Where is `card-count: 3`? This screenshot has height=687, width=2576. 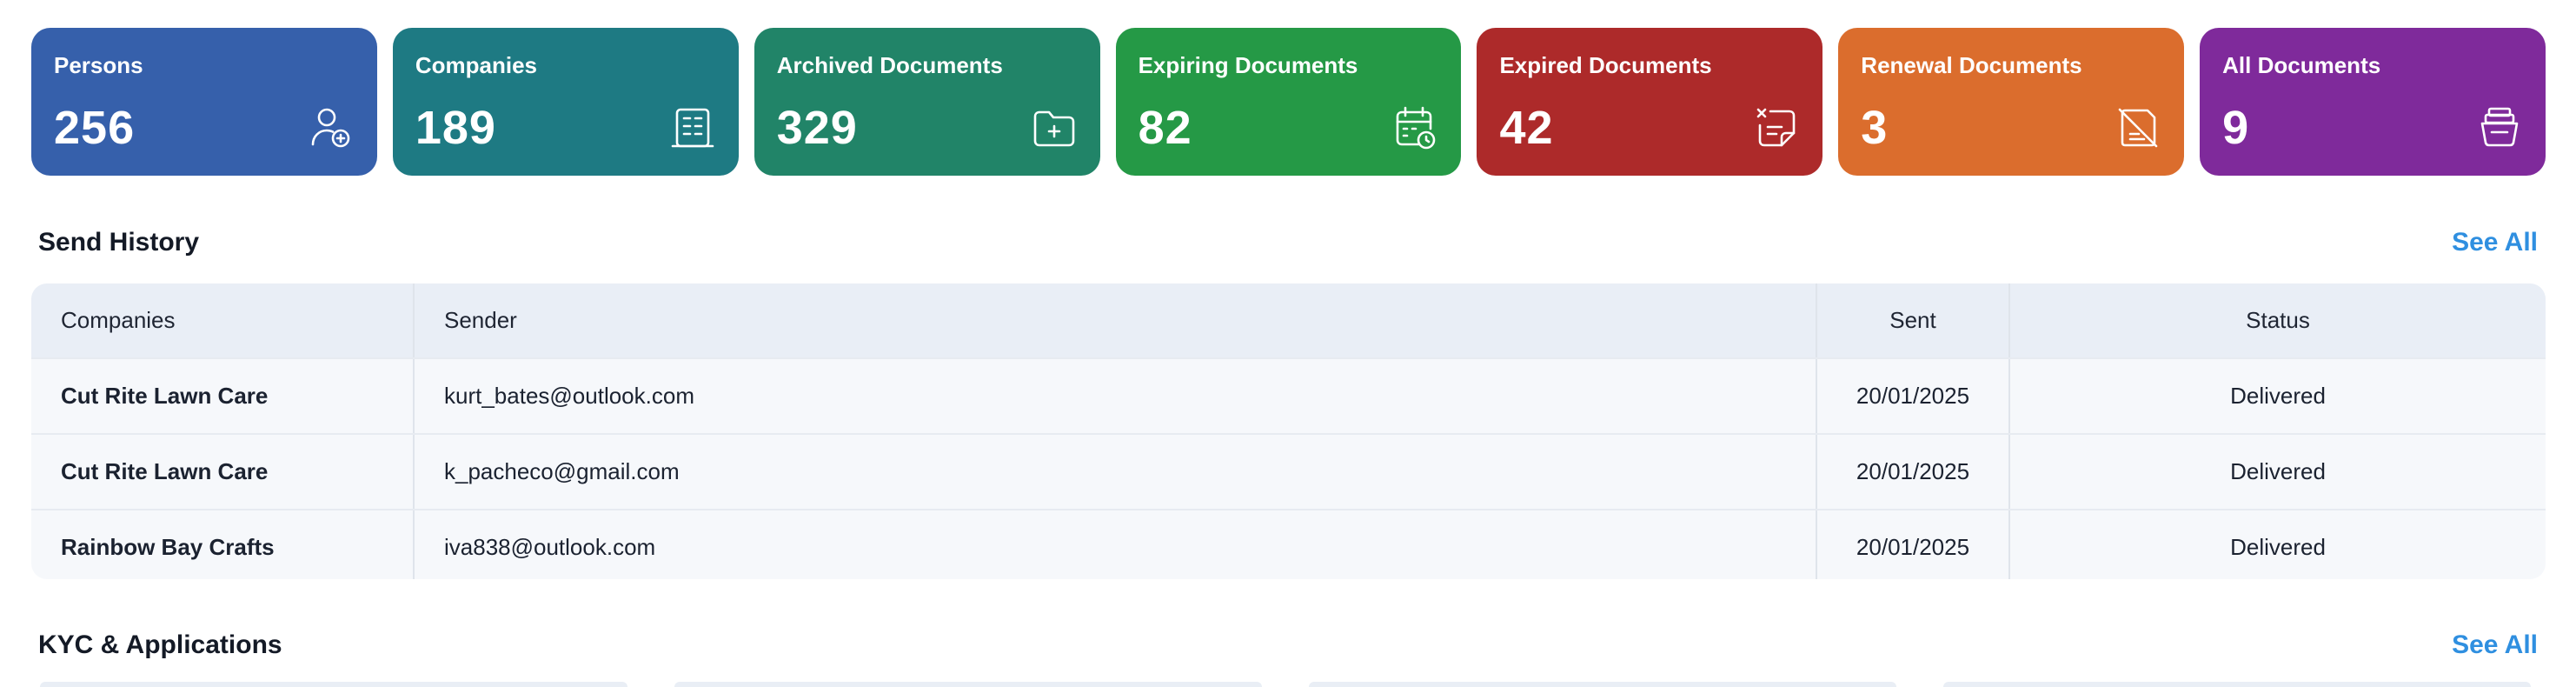 card-count: 3 is located at coordinates (1875, 128).